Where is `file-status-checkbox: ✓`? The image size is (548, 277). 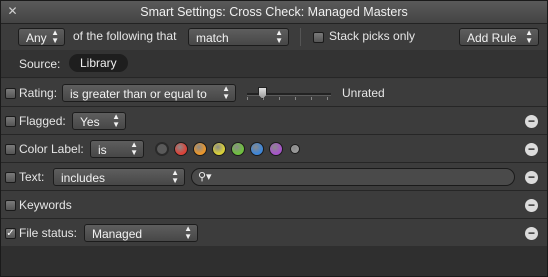 file-status-checkbox: ✓ is located at coordinates (10, 233).